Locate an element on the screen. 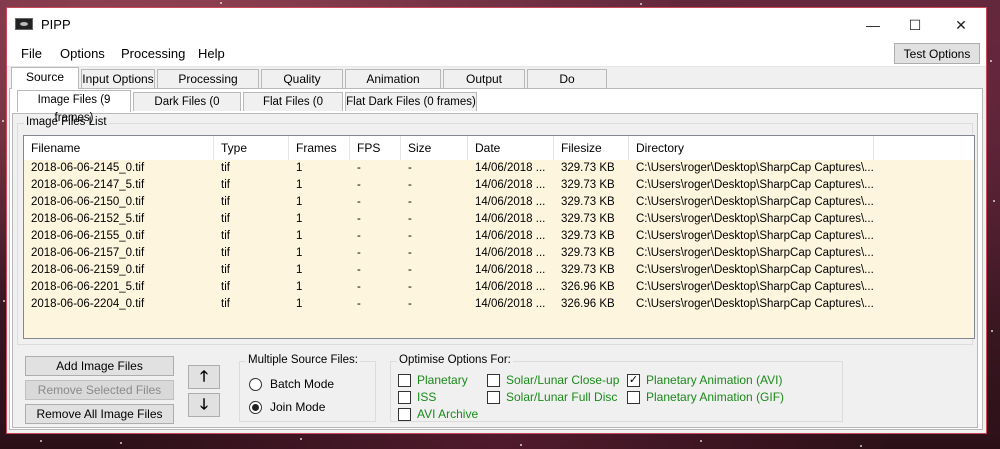 The image size is (1000, 449). test-options-button: Test Options is located at coordinates (937, 53).